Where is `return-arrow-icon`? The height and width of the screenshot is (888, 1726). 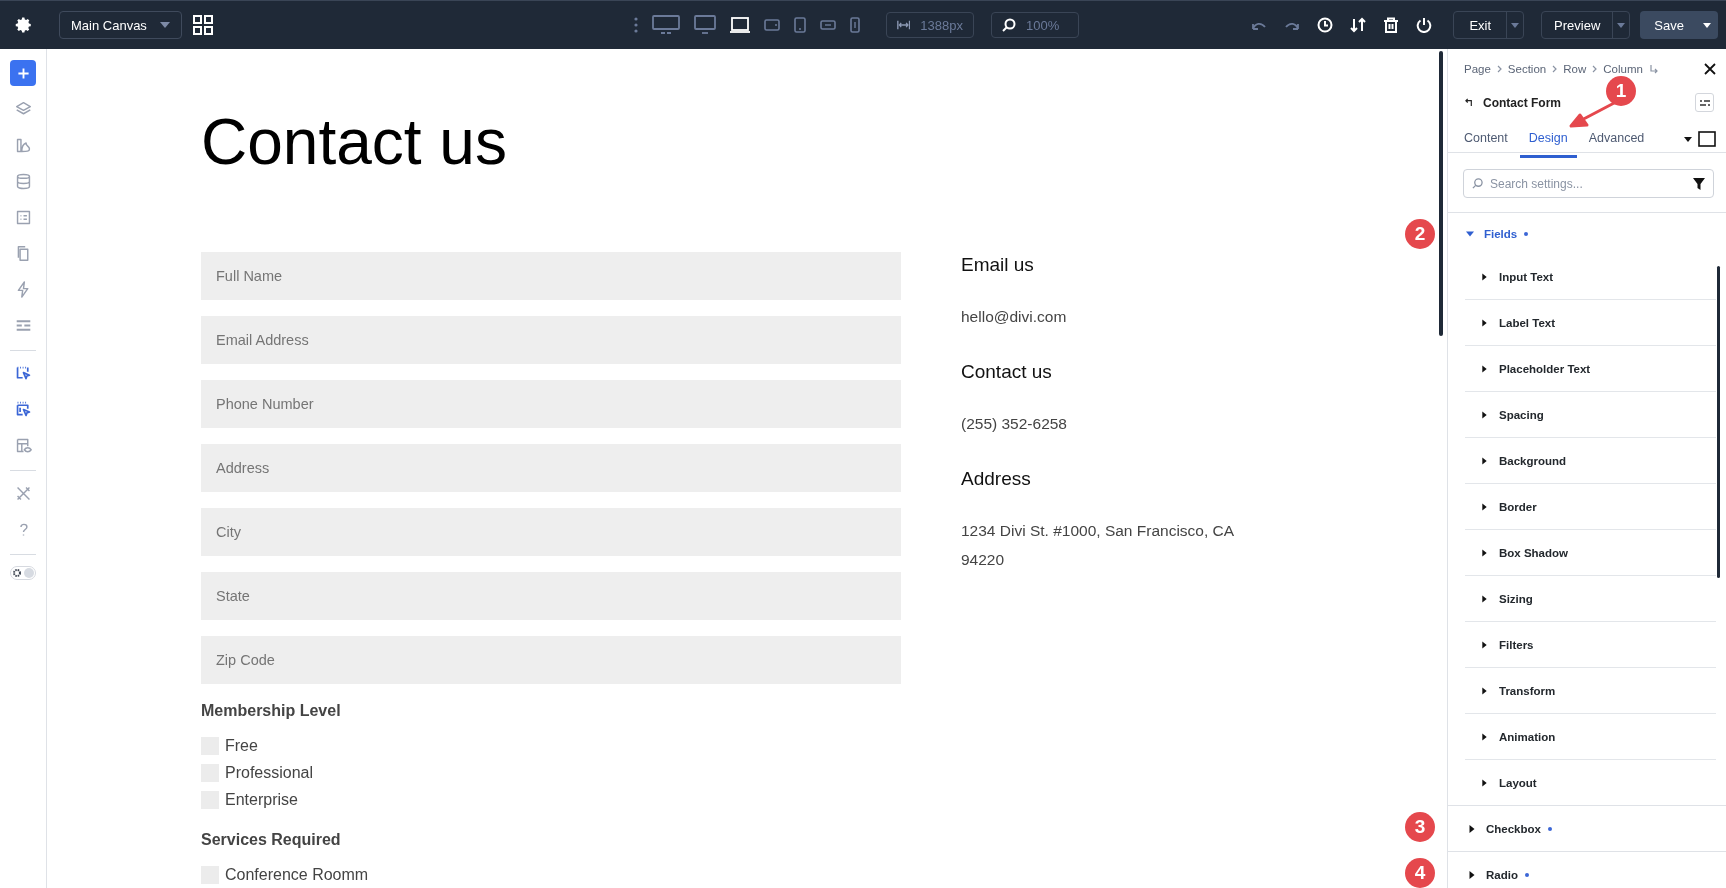
return-arrow-icon is located at coordinates (1653, 69).